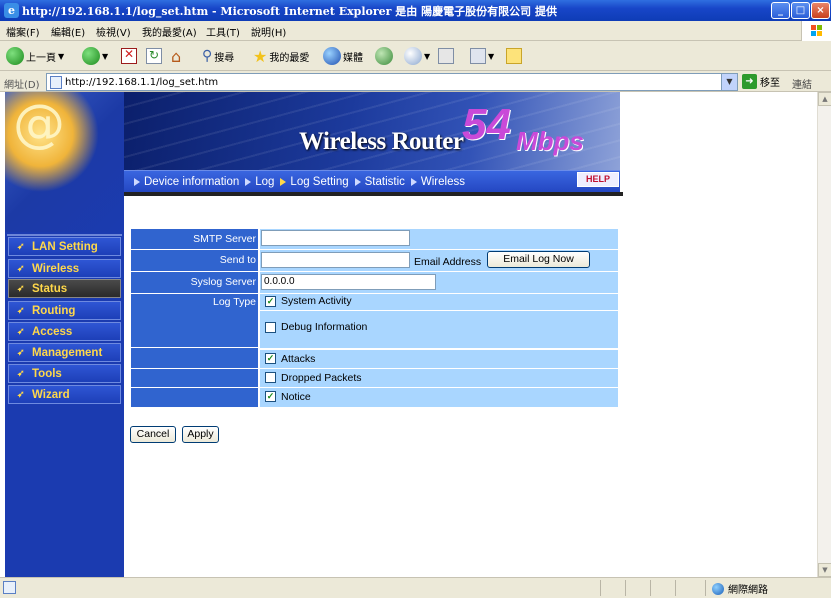 The image size is (831, 598). Describe the element at coordinates (538, 259) in the screenshot. I see `email-log-now-button: Email Log Now` at that location.